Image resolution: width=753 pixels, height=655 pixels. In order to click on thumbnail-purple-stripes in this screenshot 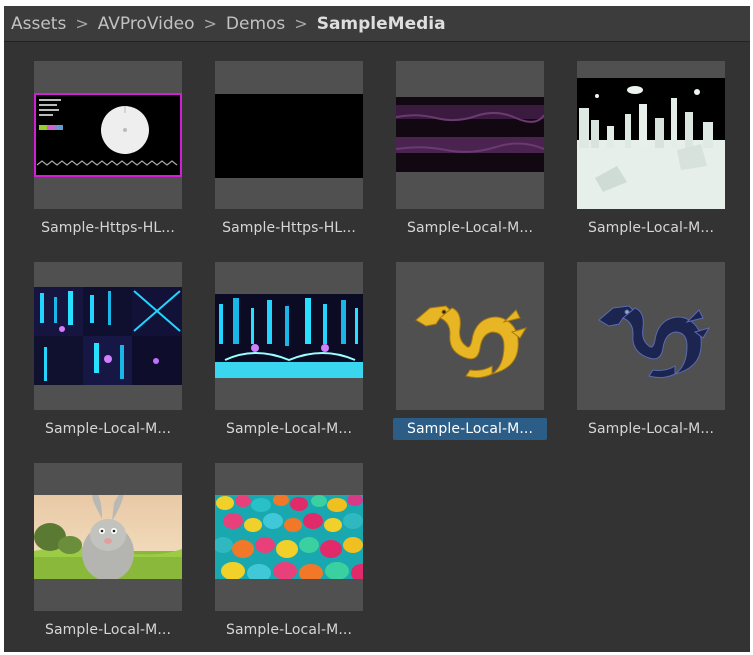, I will do `click(470, 135)`.